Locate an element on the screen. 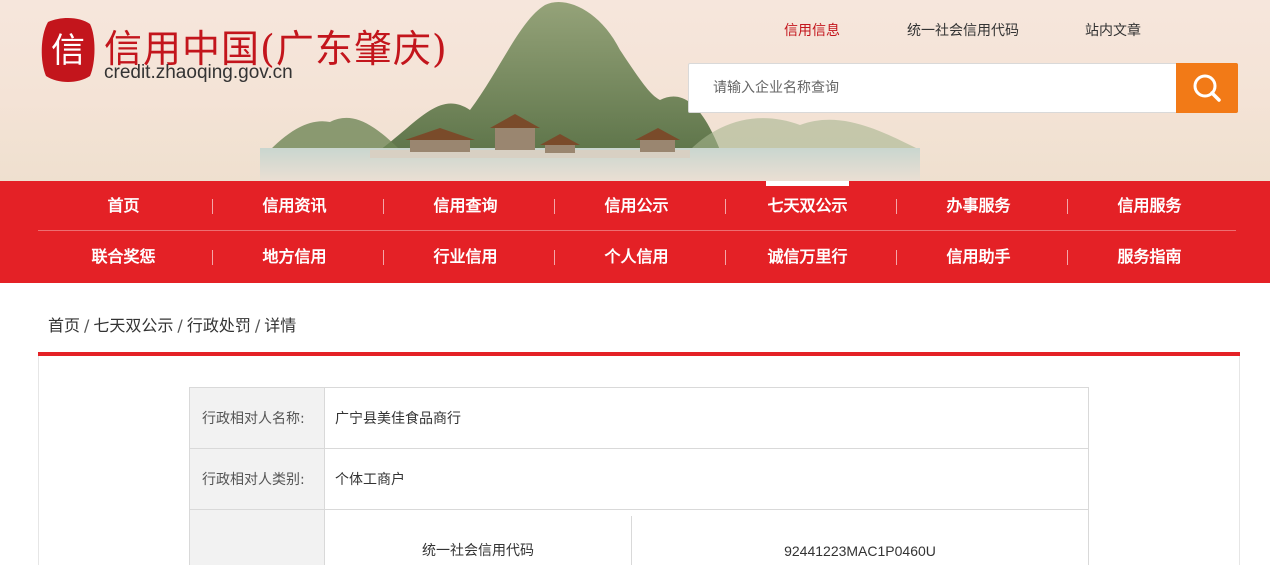  credit-code-value: 92441223MAC1P0460U is located at coordinates (860, 551).